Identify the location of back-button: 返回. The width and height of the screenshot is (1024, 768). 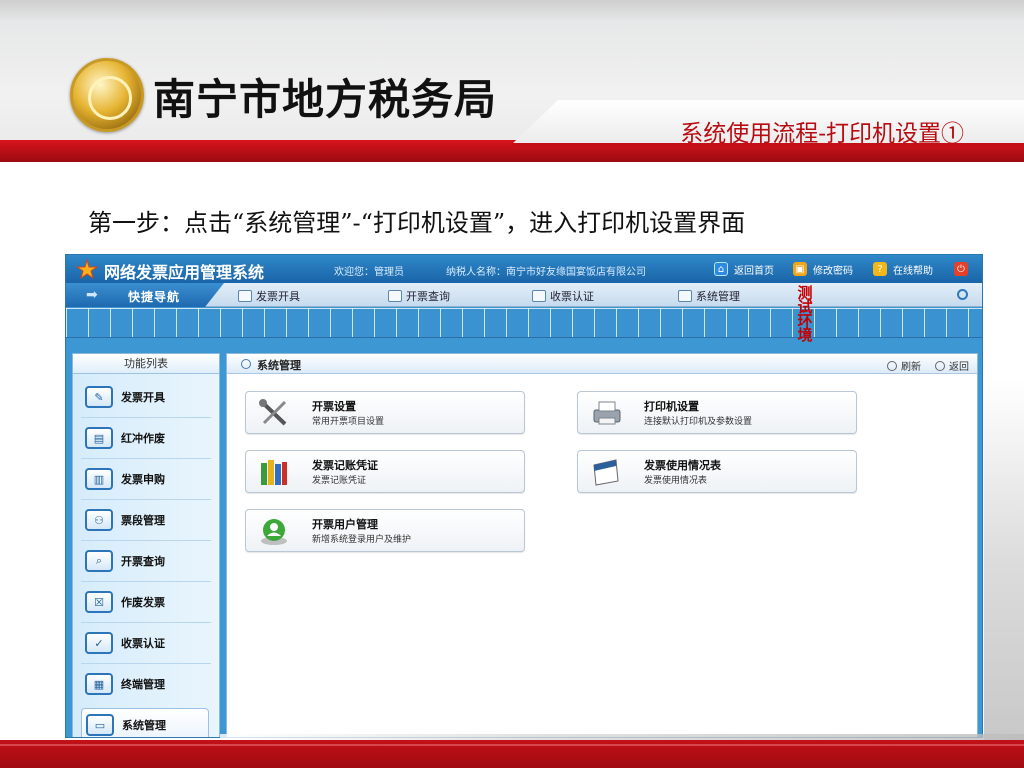
(952, 365).